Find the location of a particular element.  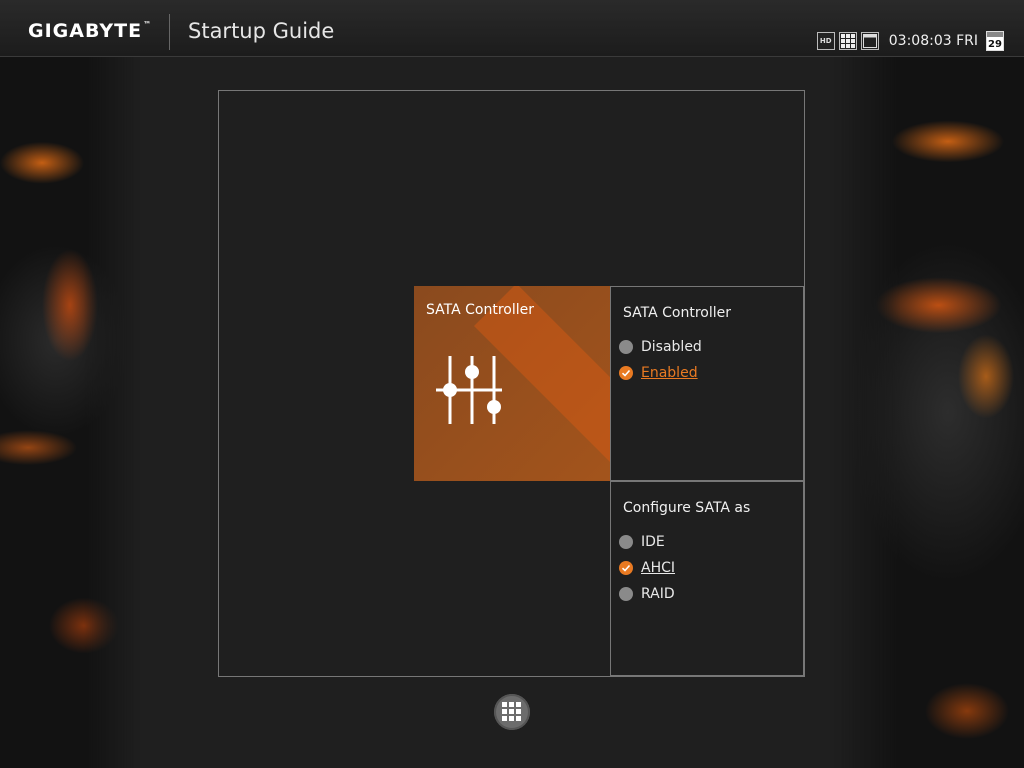

sata-controller-title: SATA Controller is located at coordinates (677, 313).